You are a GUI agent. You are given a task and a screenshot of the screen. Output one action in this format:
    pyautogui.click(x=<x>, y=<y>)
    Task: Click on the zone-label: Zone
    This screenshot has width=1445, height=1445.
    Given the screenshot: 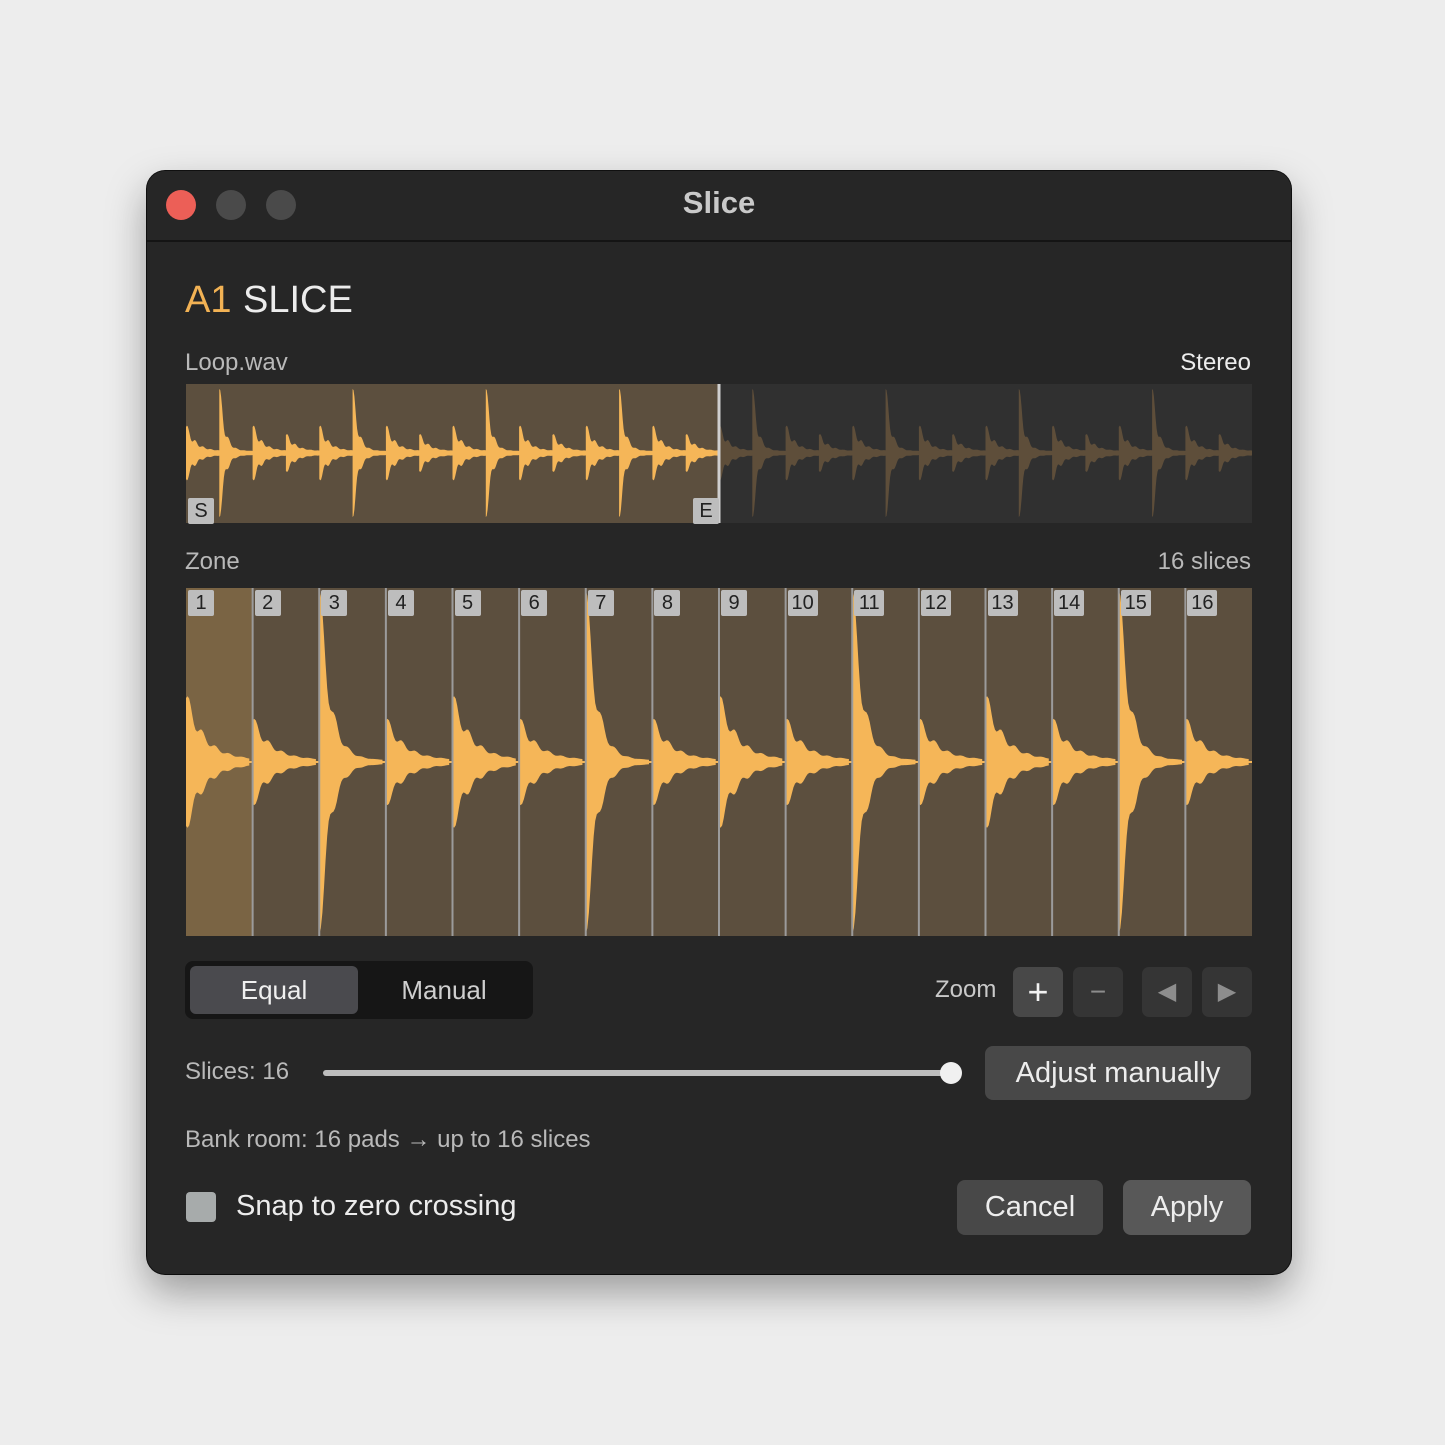 What is the action you would take?
    pyautogui.click(x=212, y=561)
    